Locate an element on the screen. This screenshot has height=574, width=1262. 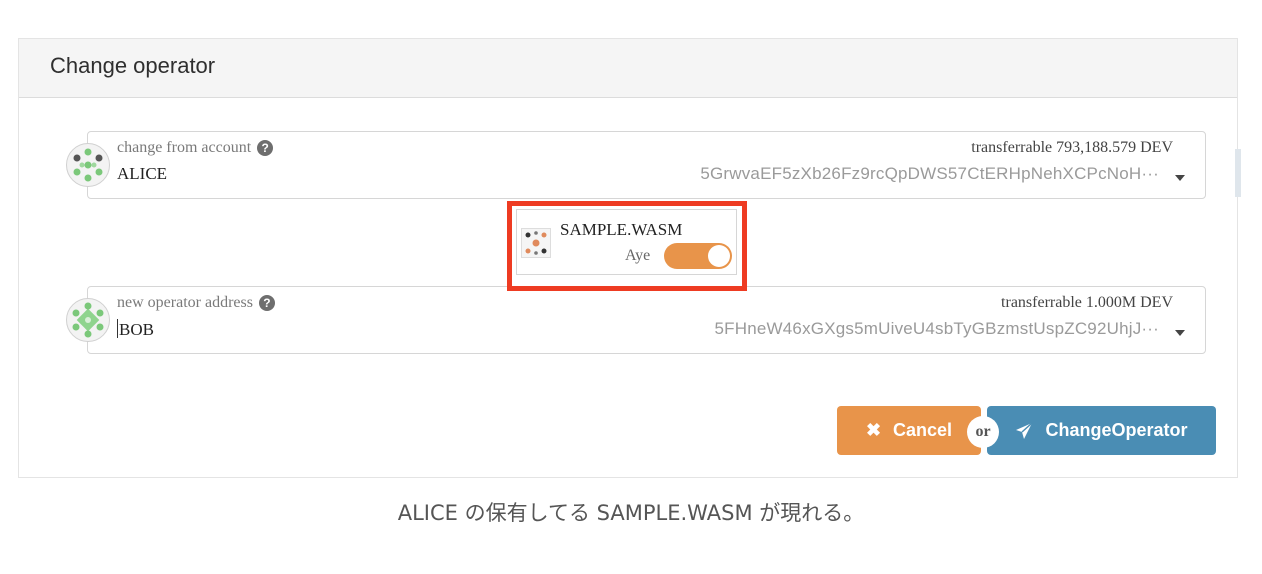
from-account-balance: transferrable 793,188.579 DEV is located at coordinates (1072, 147).